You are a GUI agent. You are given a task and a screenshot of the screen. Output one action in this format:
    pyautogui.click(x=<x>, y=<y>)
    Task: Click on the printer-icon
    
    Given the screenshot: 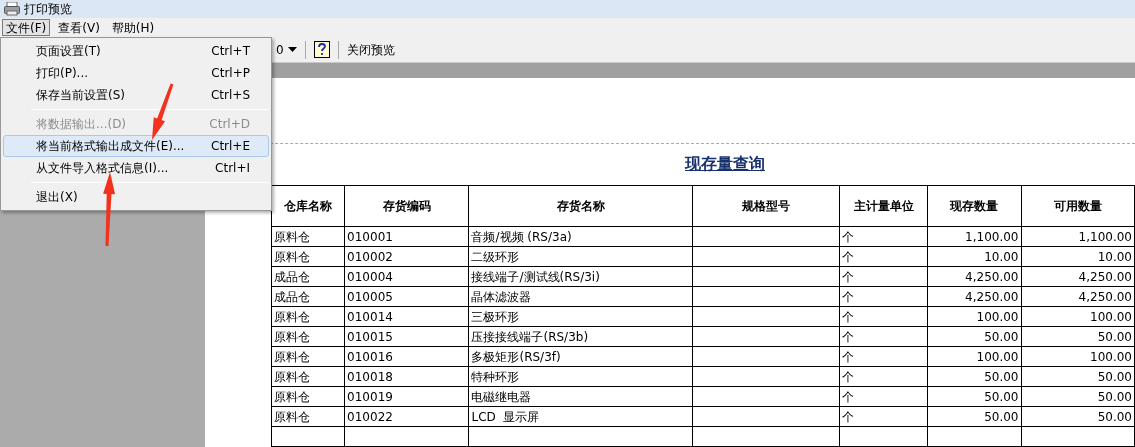 What is the action you would take?
    pyautogui.click(x=12, y=9)
    